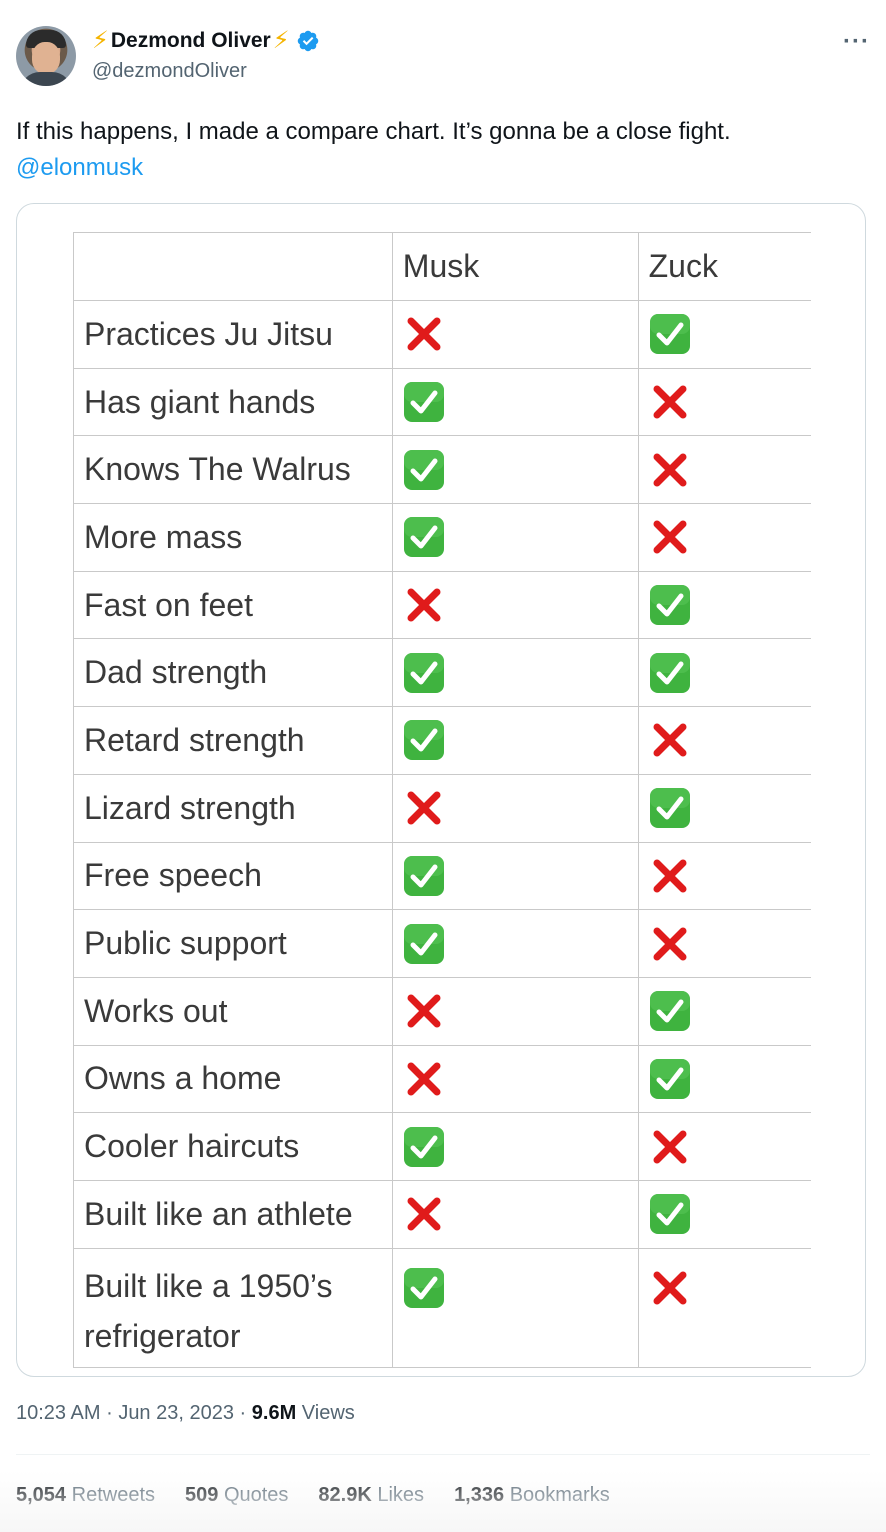 The image size is (886, 1532). What do you see at coordinates (202, 1495) in the screenshot?
I see `quotes-count: 509` at bounding box center [202, 1495].